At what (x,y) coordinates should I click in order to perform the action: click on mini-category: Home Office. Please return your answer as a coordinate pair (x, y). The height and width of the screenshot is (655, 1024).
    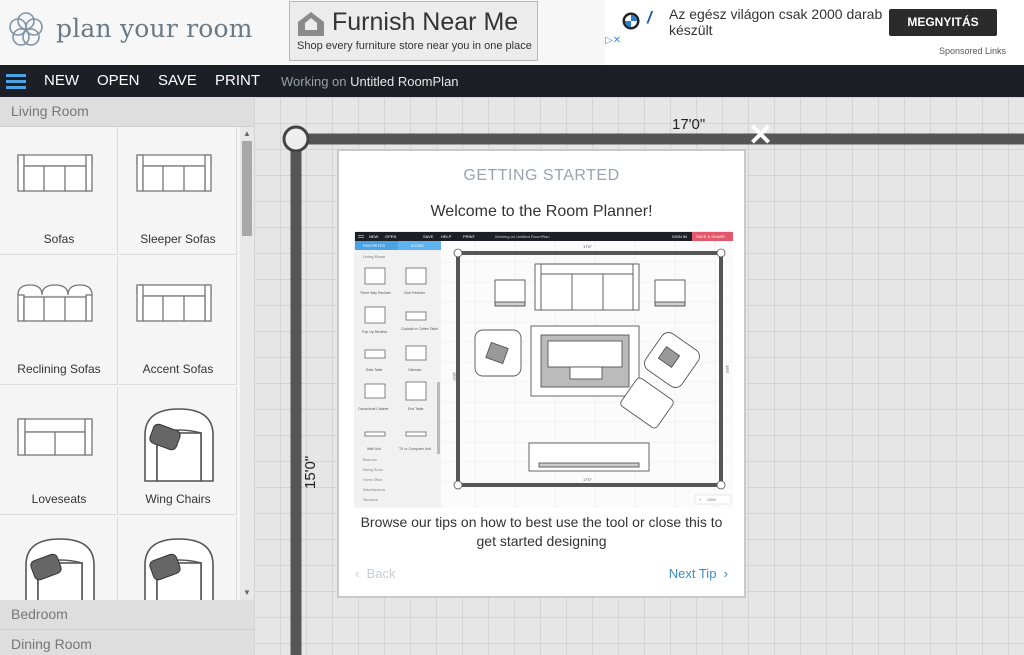
    Looking at the image, I should click on (372, 480).